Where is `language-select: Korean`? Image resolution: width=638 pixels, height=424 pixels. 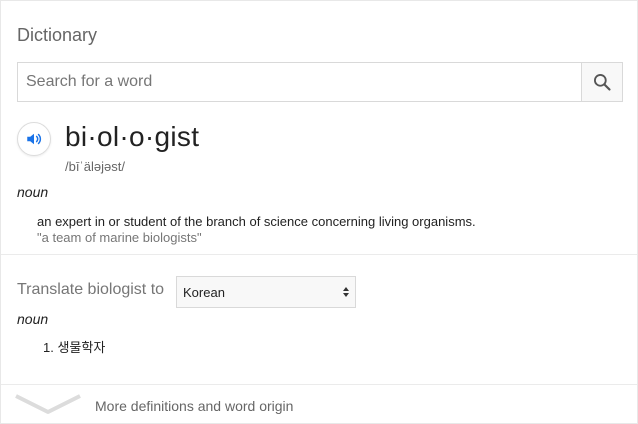
language-select: Korean is located at coordinates (266, 292).